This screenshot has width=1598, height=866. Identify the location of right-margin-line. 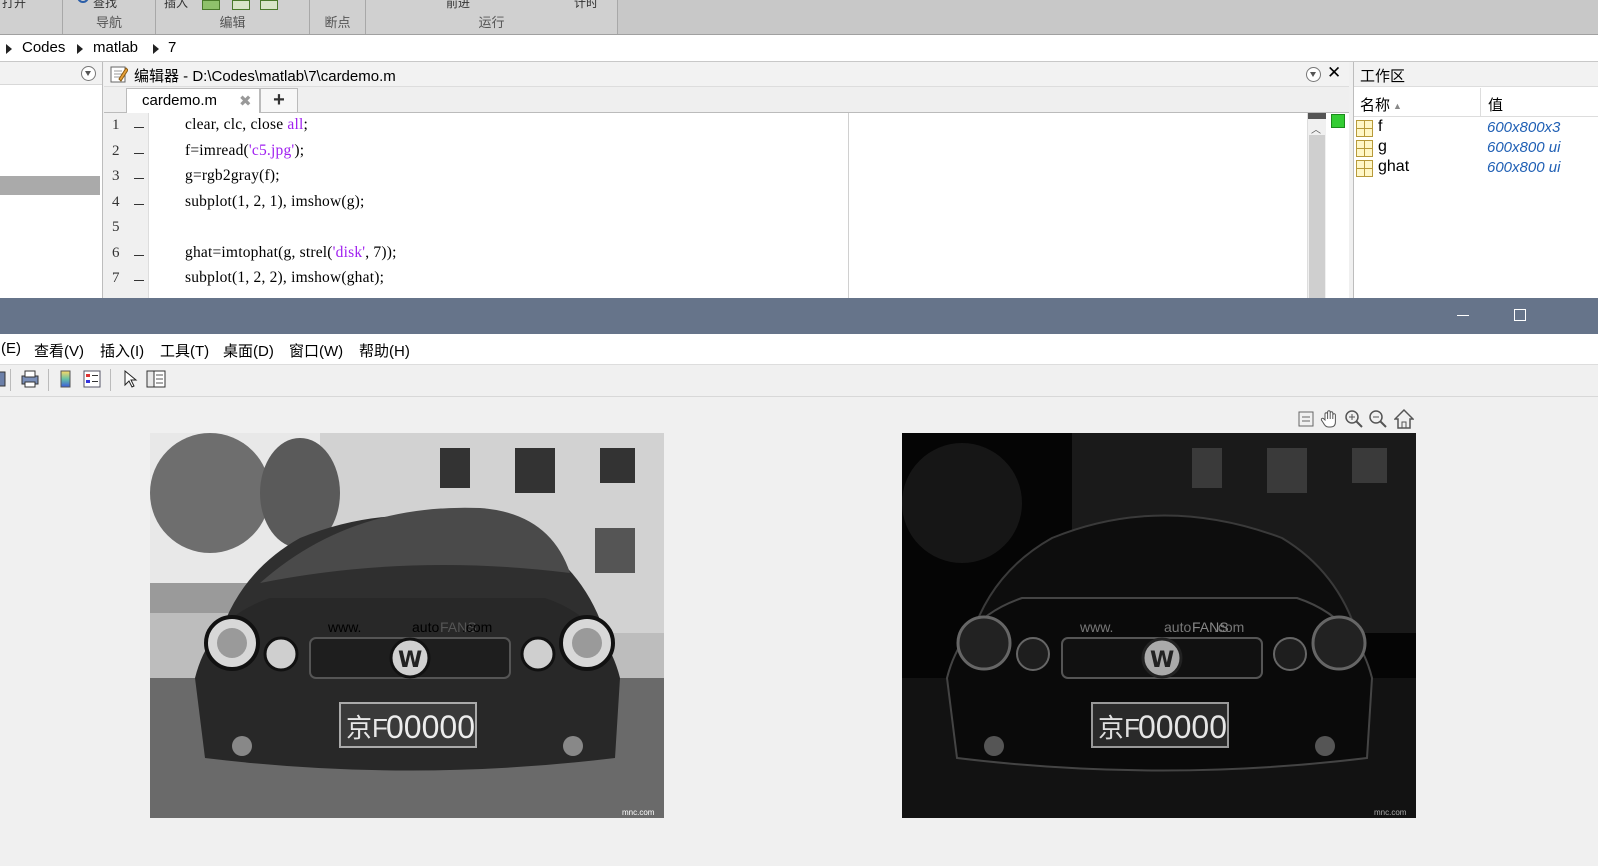
(848, 205).